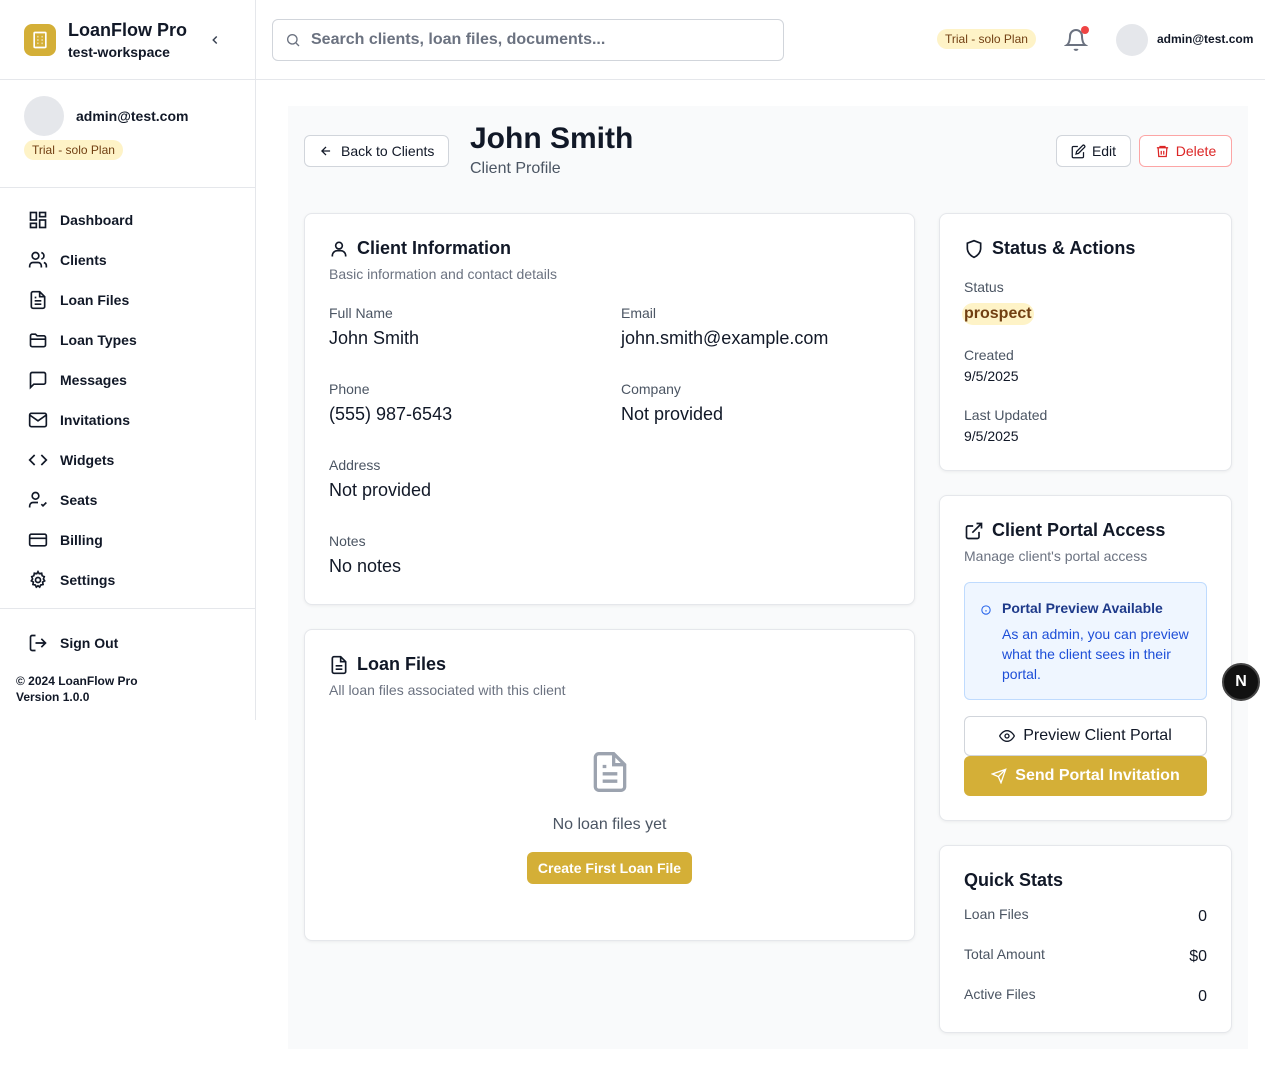 The height and width of the screenshot is (1073, 1265). I want to click on page-title: John Smith, so click(552, 138).